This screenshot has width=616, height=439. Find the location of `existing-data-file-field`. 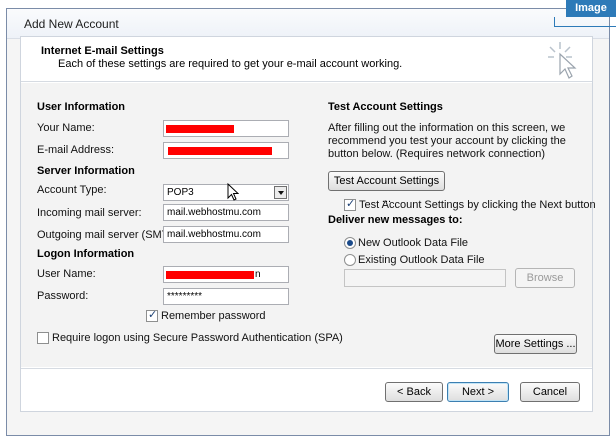

existing-data-file-field is located at coordinates (425, 278).